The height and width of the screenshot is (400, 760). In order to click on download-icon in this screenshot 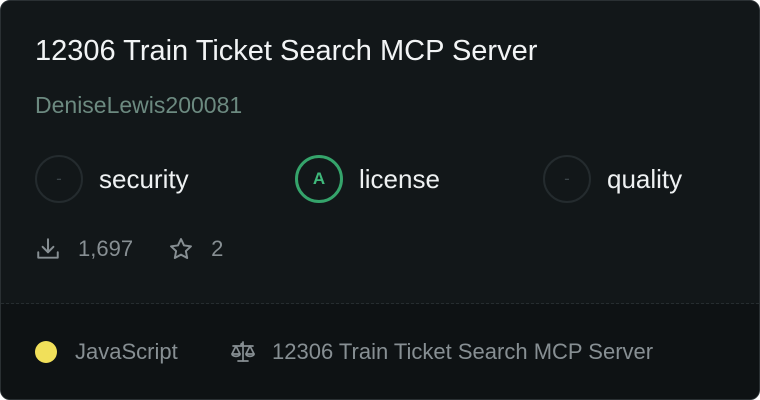, I will do `click(48, 249)`.